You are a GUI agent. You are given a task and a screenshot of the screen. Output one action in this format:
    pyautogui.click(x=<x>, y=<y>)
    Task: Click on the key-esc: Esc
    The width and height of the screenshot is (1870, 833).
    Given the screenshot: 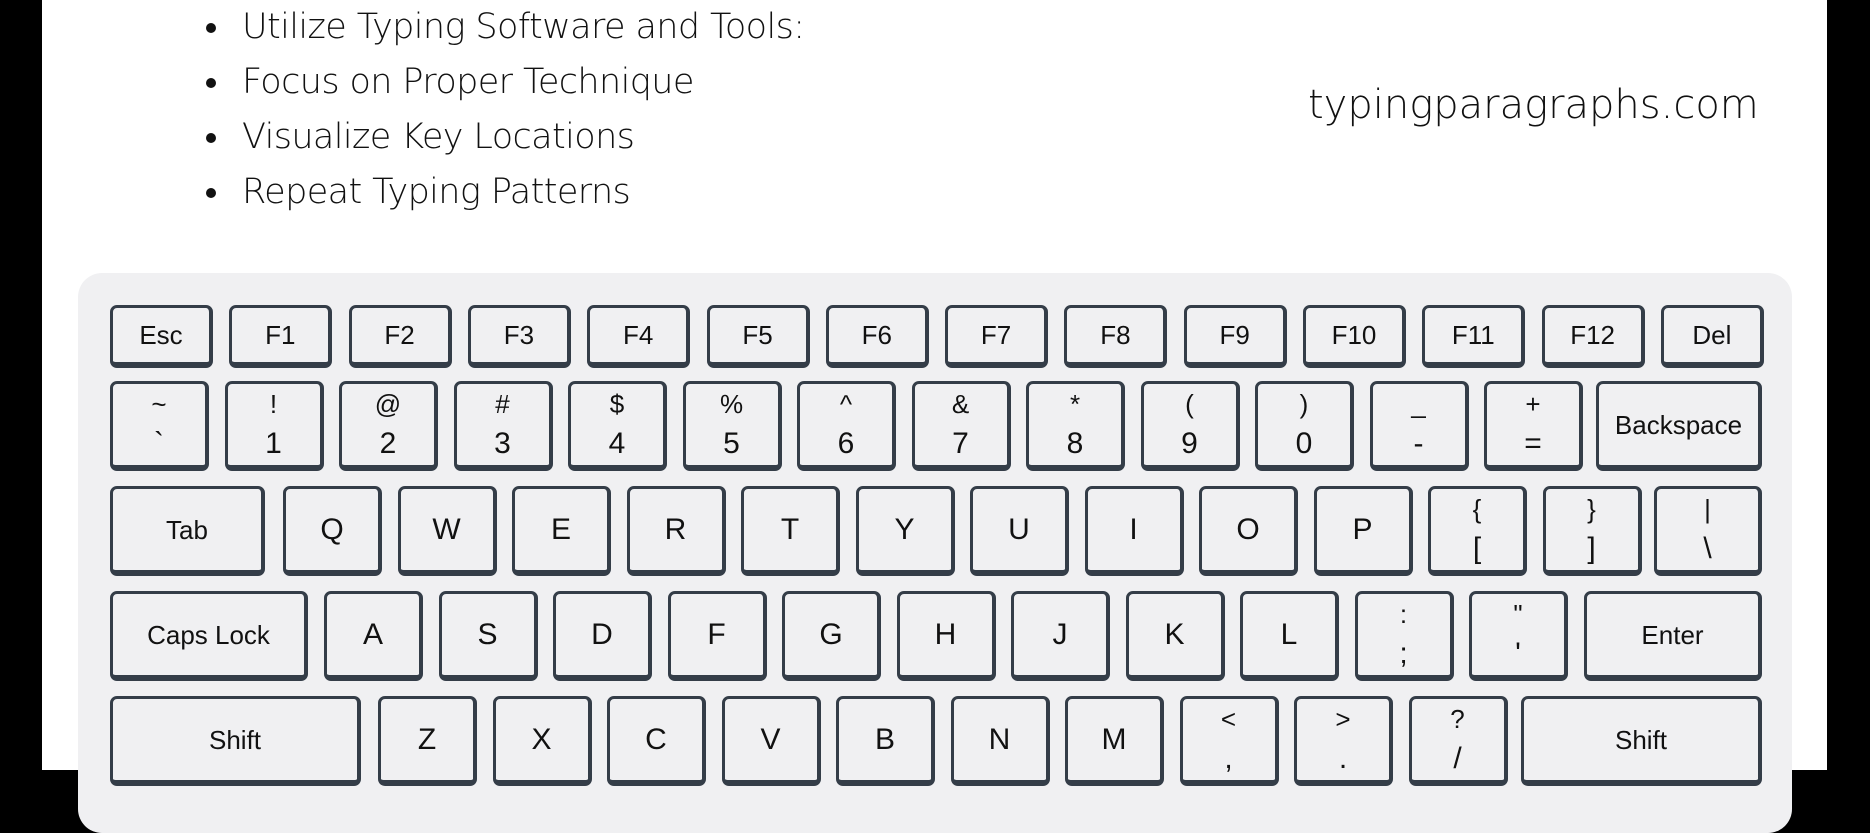 What is the action you would take?
    pyautogui.click(x=161, y=336)
    